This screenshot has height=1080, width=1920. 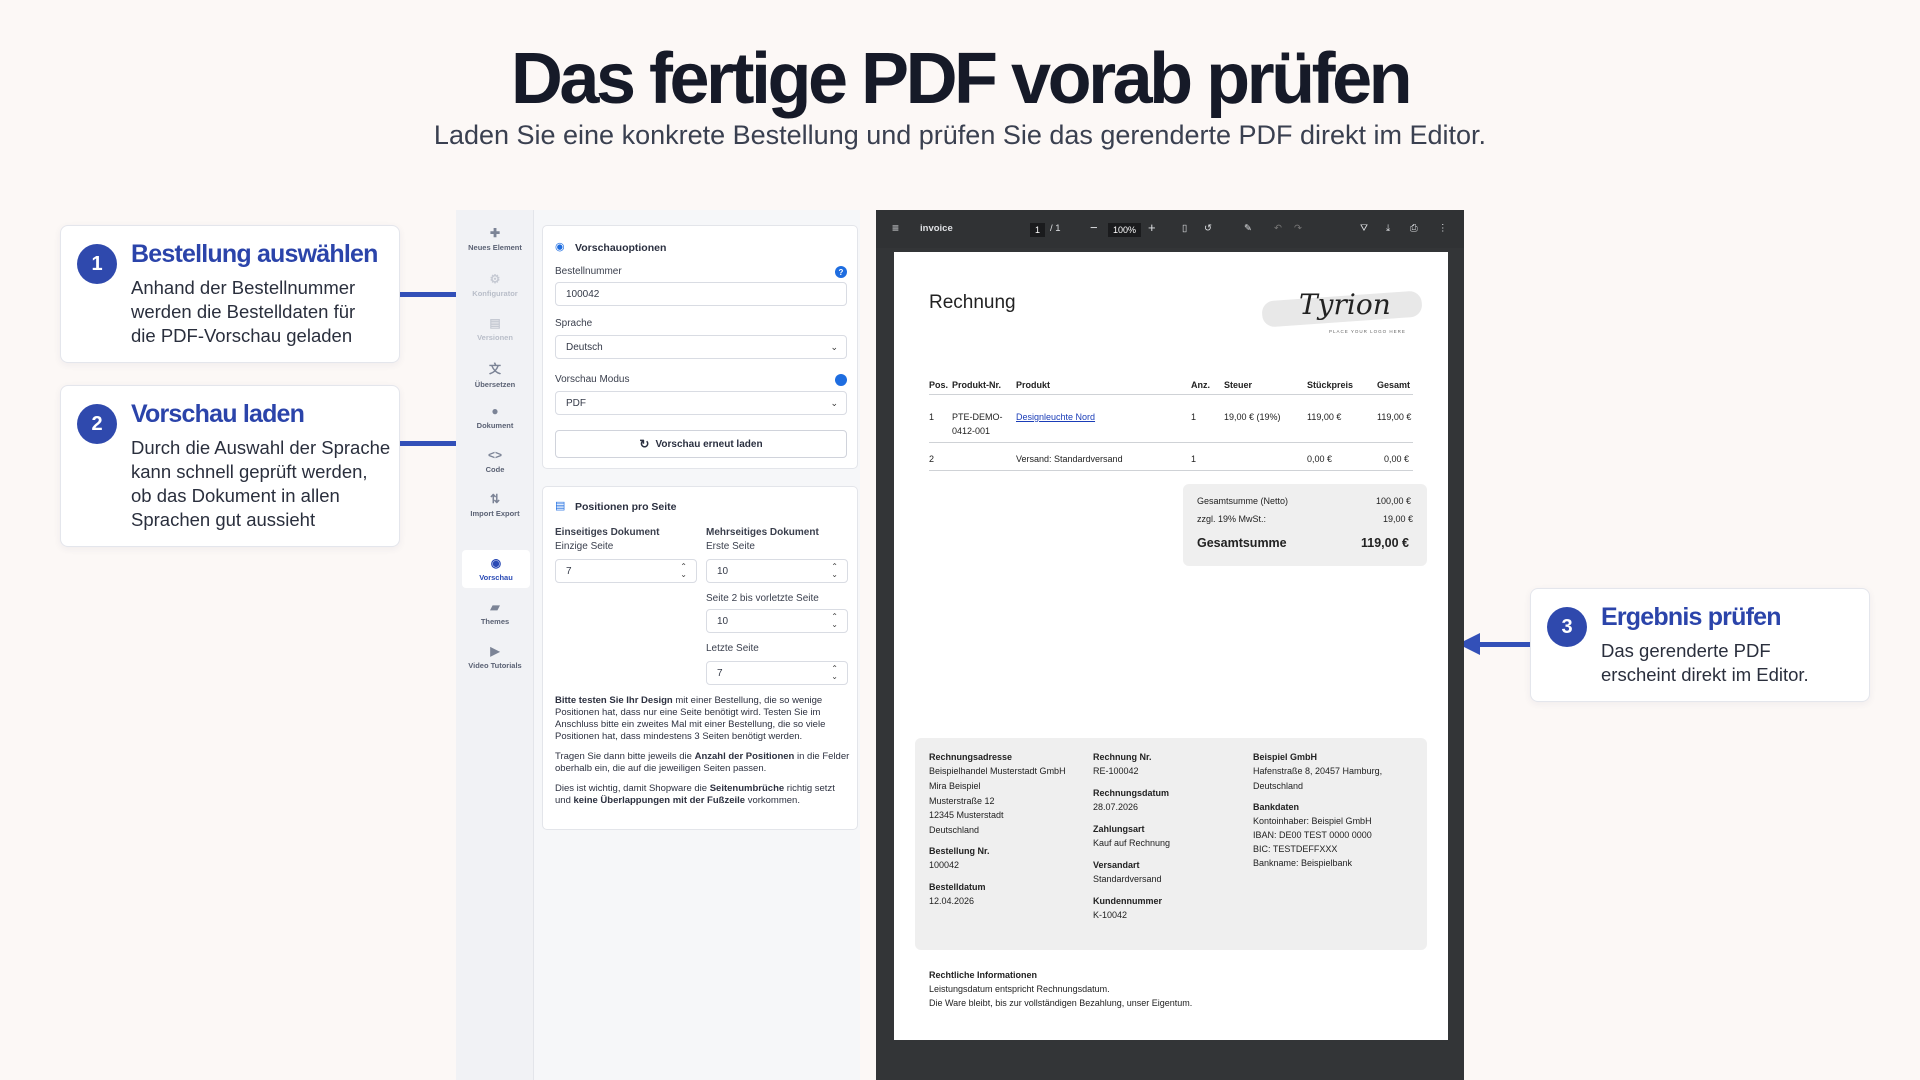 What do you see at coordinates (1171, 394) in the screenshot?
I see `table-header-line` at bounding box center [1171, 394].